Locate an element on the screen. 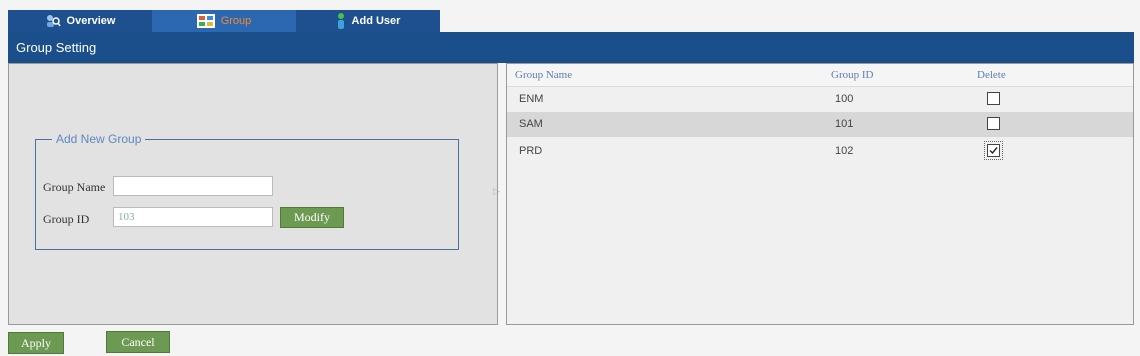 The image size is (1140, 356). add-user-icon is located at coordinates (341, 21).